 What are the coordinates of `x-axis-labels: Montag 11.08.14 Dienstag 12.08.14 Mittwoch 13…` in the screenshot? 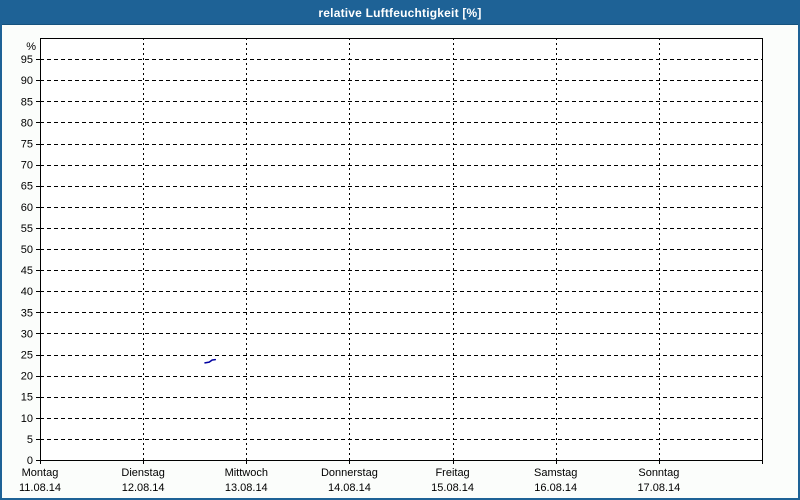 It's located at (349, 480).